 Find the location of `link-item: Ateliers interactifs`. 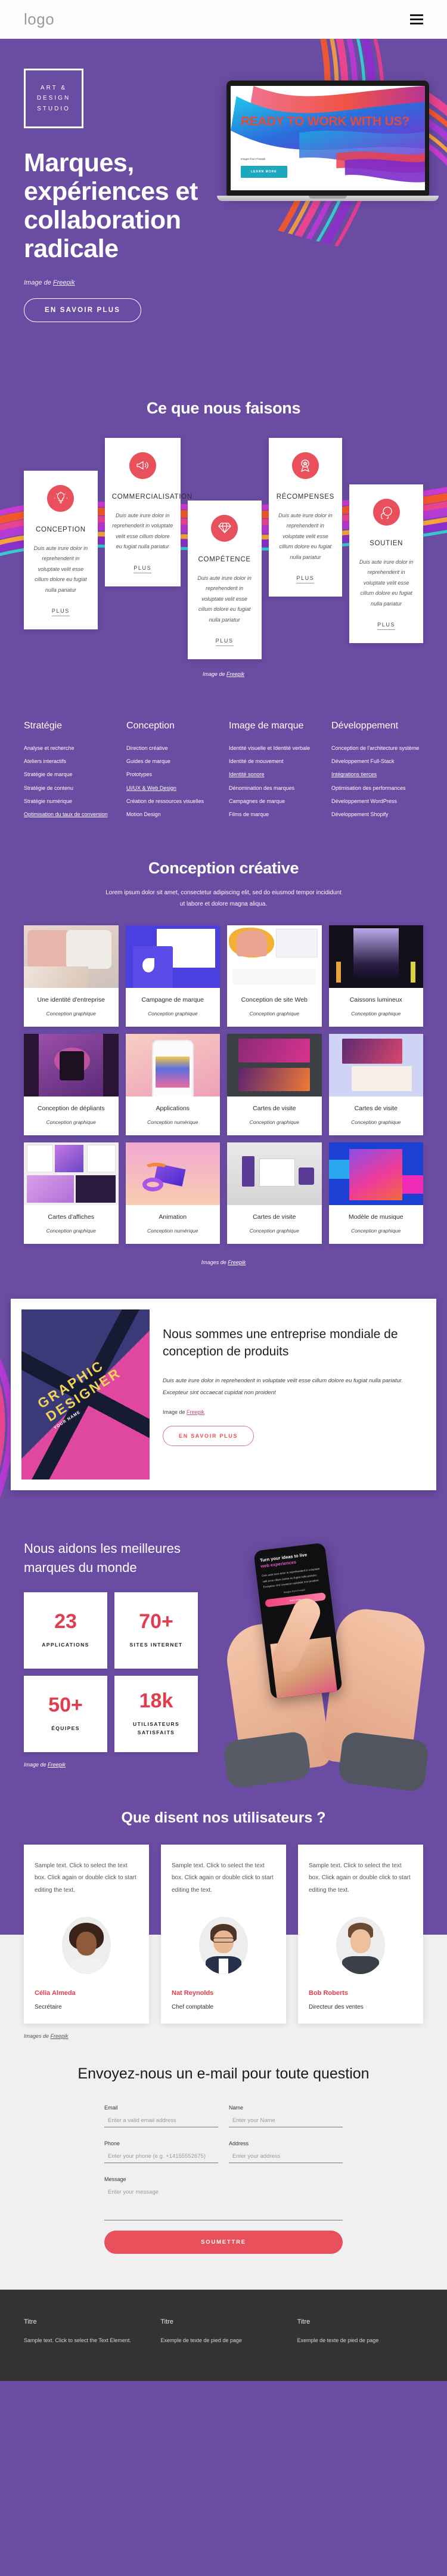

link-item: Ateliers interactifs is located at coordinates (70, 761).